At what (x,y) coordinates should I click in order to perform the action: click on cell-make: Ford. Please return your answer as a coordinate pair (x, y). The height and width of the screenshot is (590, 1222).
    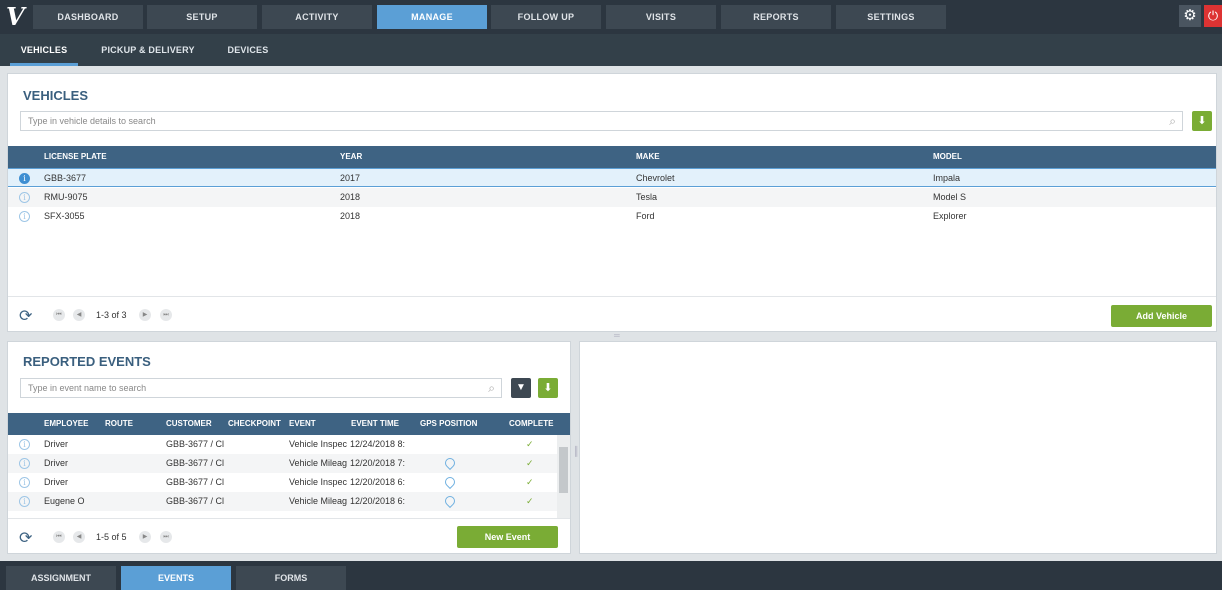
    Looking at the image, I should click on (645, 216).